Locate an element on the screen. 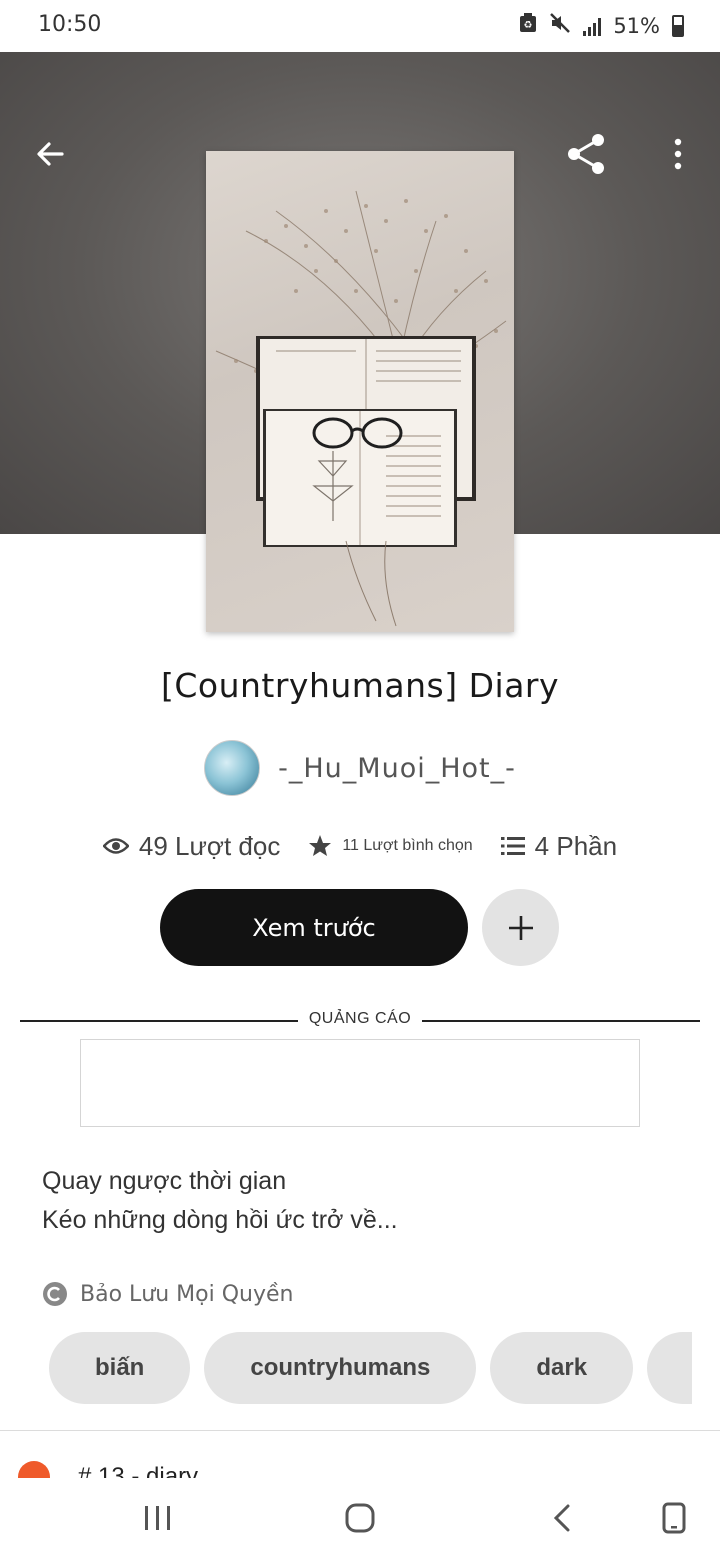 The height and width of the screenshot is (1560, 720). copyright-icon is located at coordinates (55, 1294).